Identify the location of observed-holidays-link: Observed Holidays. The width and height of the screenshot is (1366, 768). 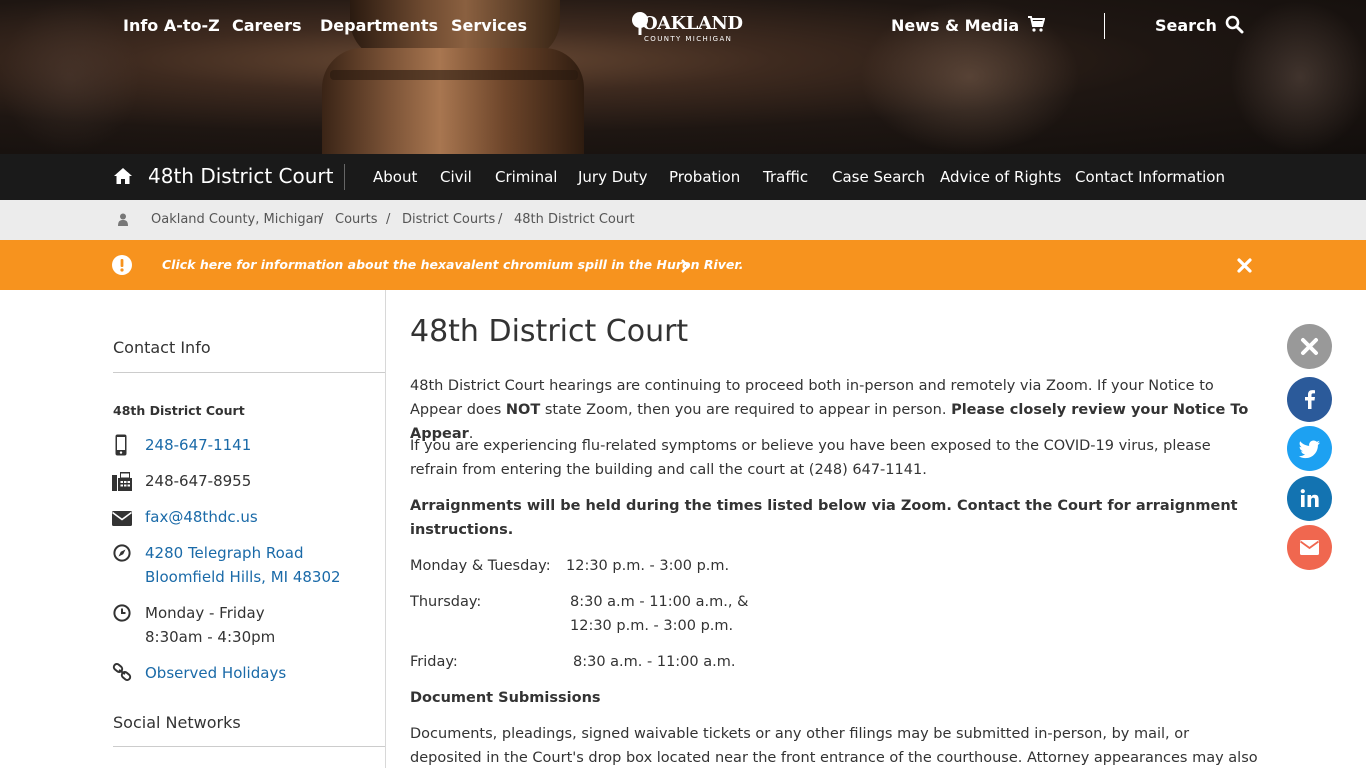
(215, 673).